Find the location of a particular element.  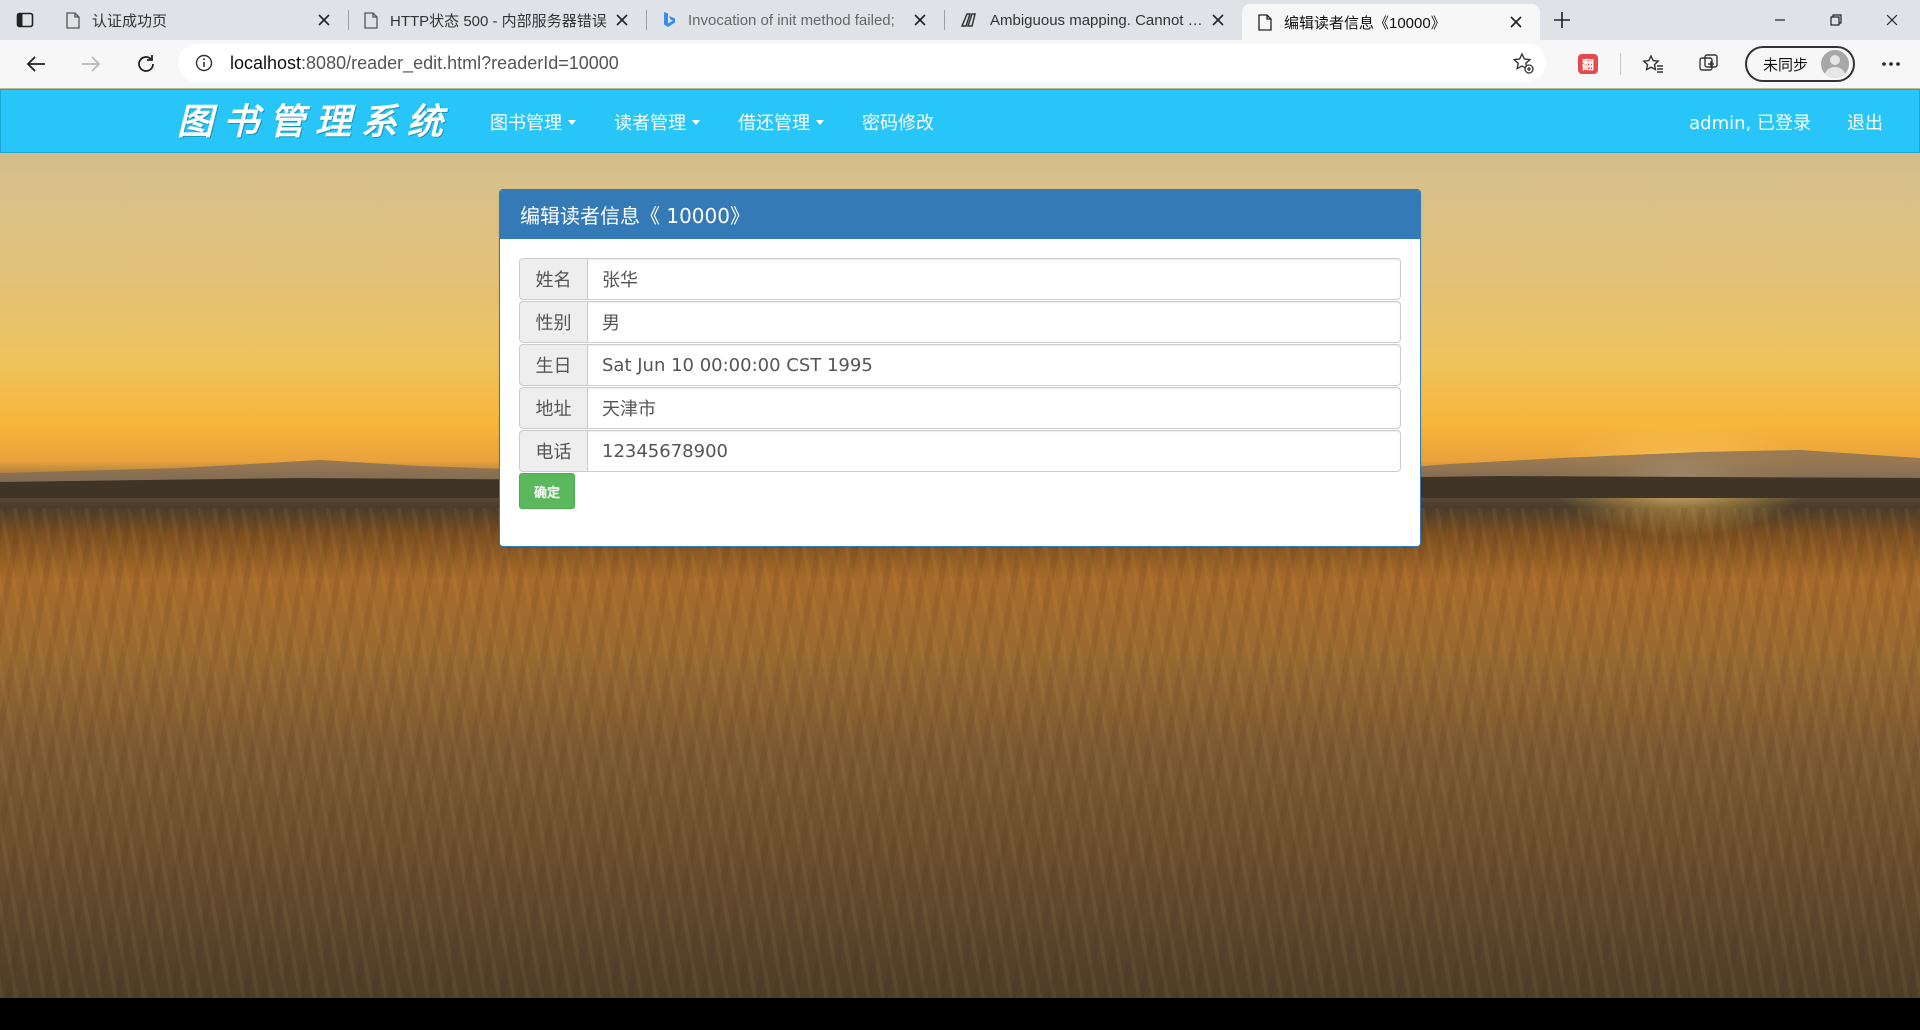

arrow-left-icon is located at coordinates (35, 64).